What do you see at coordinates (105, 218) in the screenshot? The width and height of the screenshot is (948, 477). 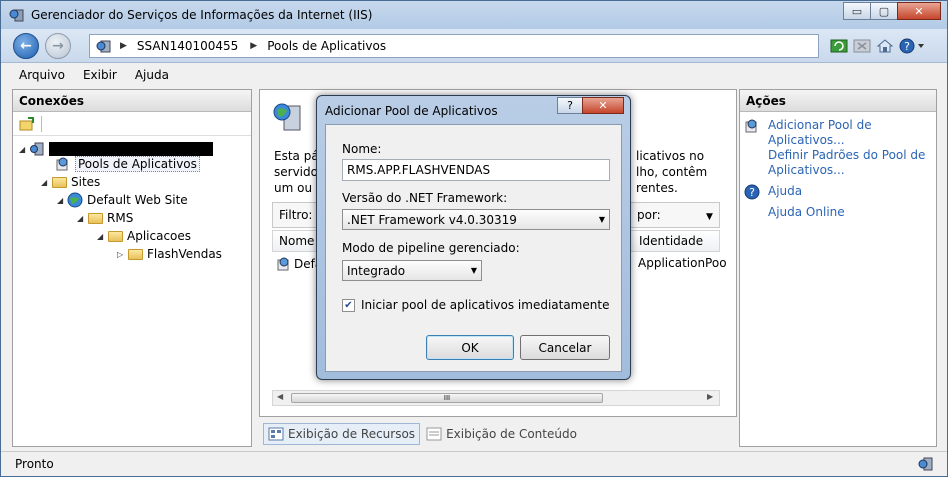 I see `tree-rms: ◢ RMS` at bounding box center [105, 218].